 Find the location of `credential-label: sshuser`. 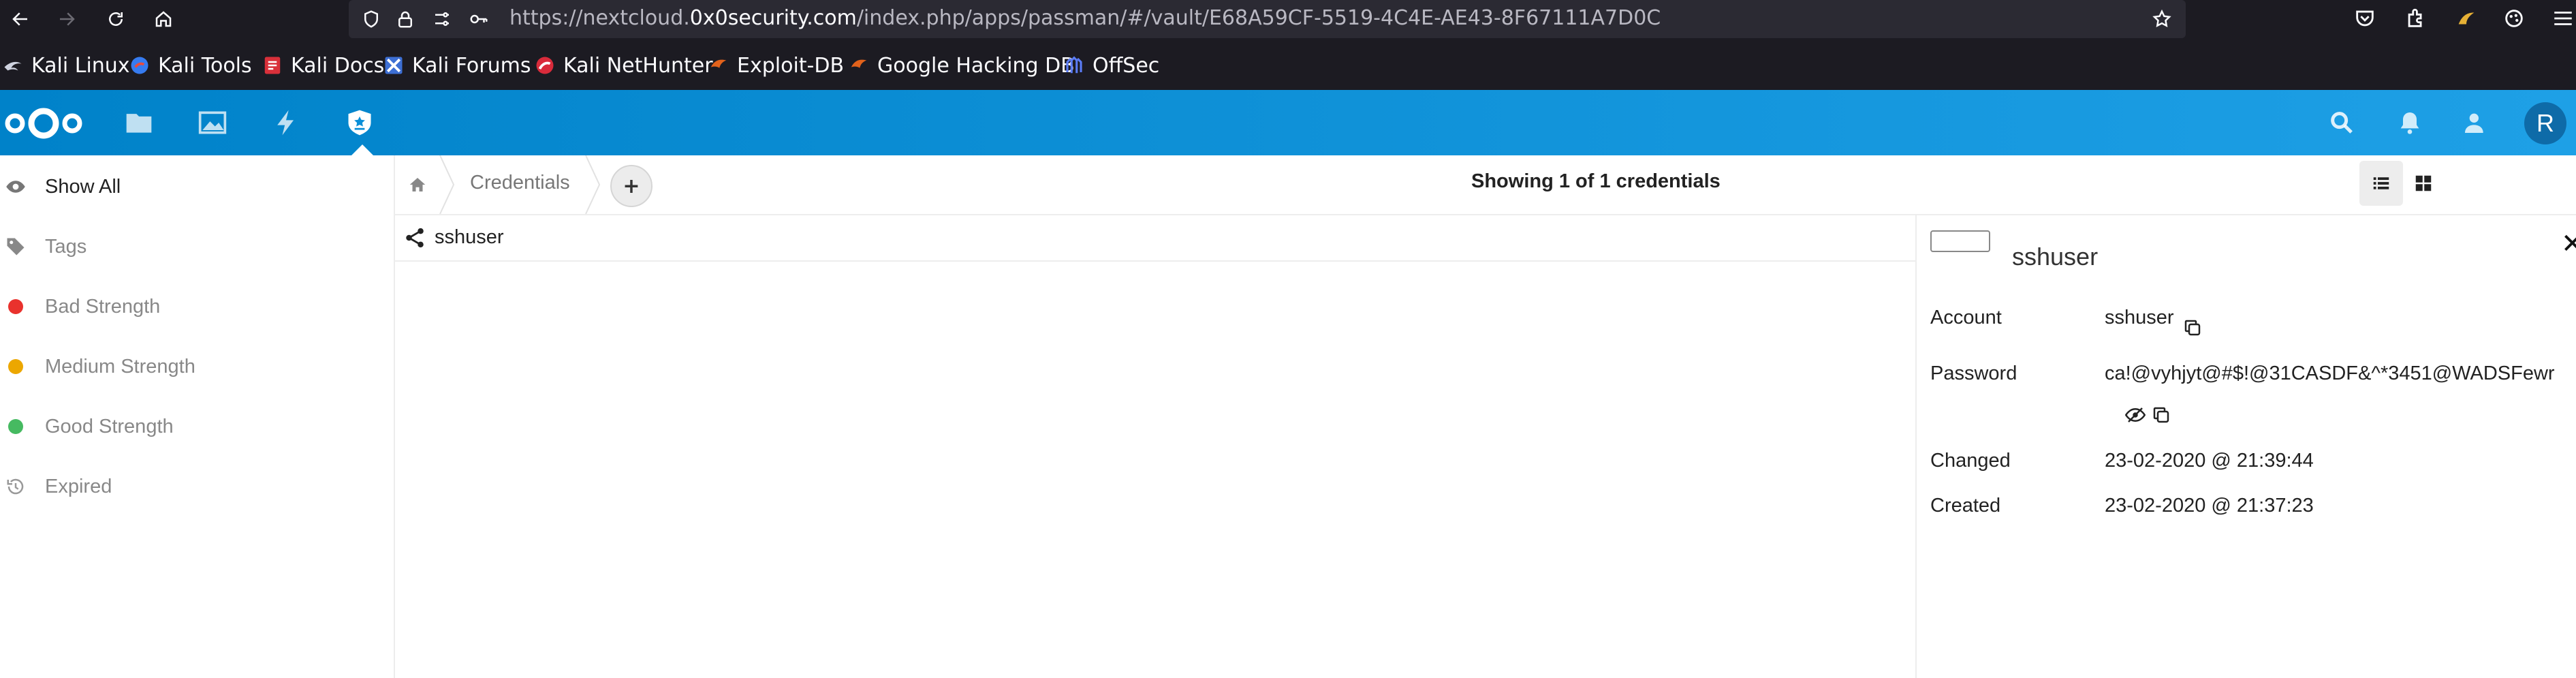

credential-label: sshuser is located at coordinates (469, 237).